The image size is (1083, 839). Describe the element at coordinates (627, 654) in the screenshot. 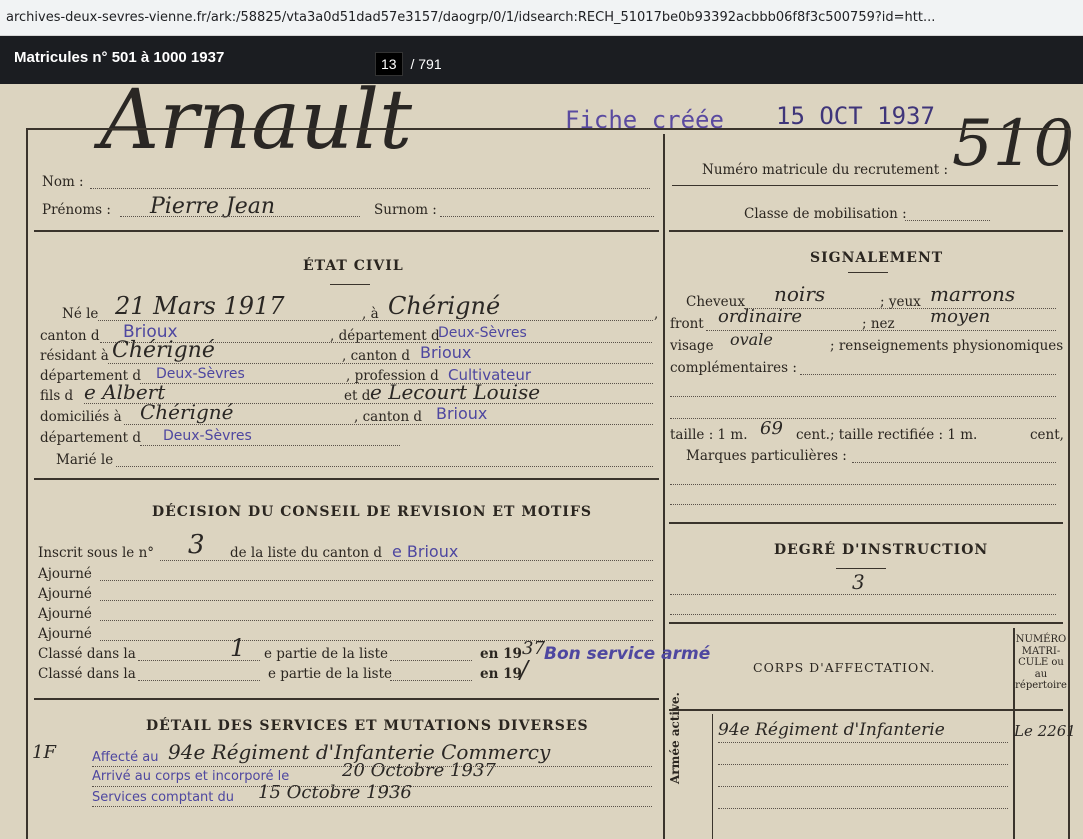

I see `bon-service-stamp: Bon service armé` at that location.